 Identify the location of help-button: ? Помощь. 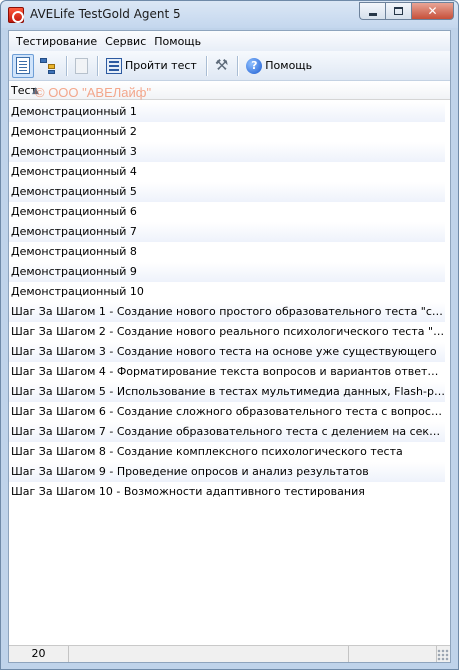
(279, 66).